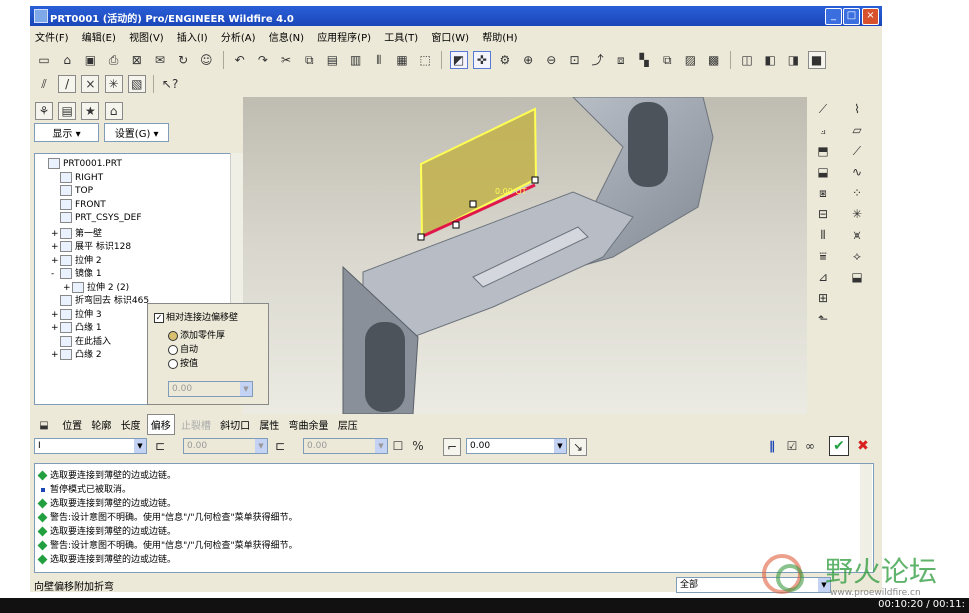 The image size is (969, 613). What do you see at coordinates (210, 389) in the screenshot?
I see `offset-value-combo: 0.00 ▼` at bounding box center [210, 389].